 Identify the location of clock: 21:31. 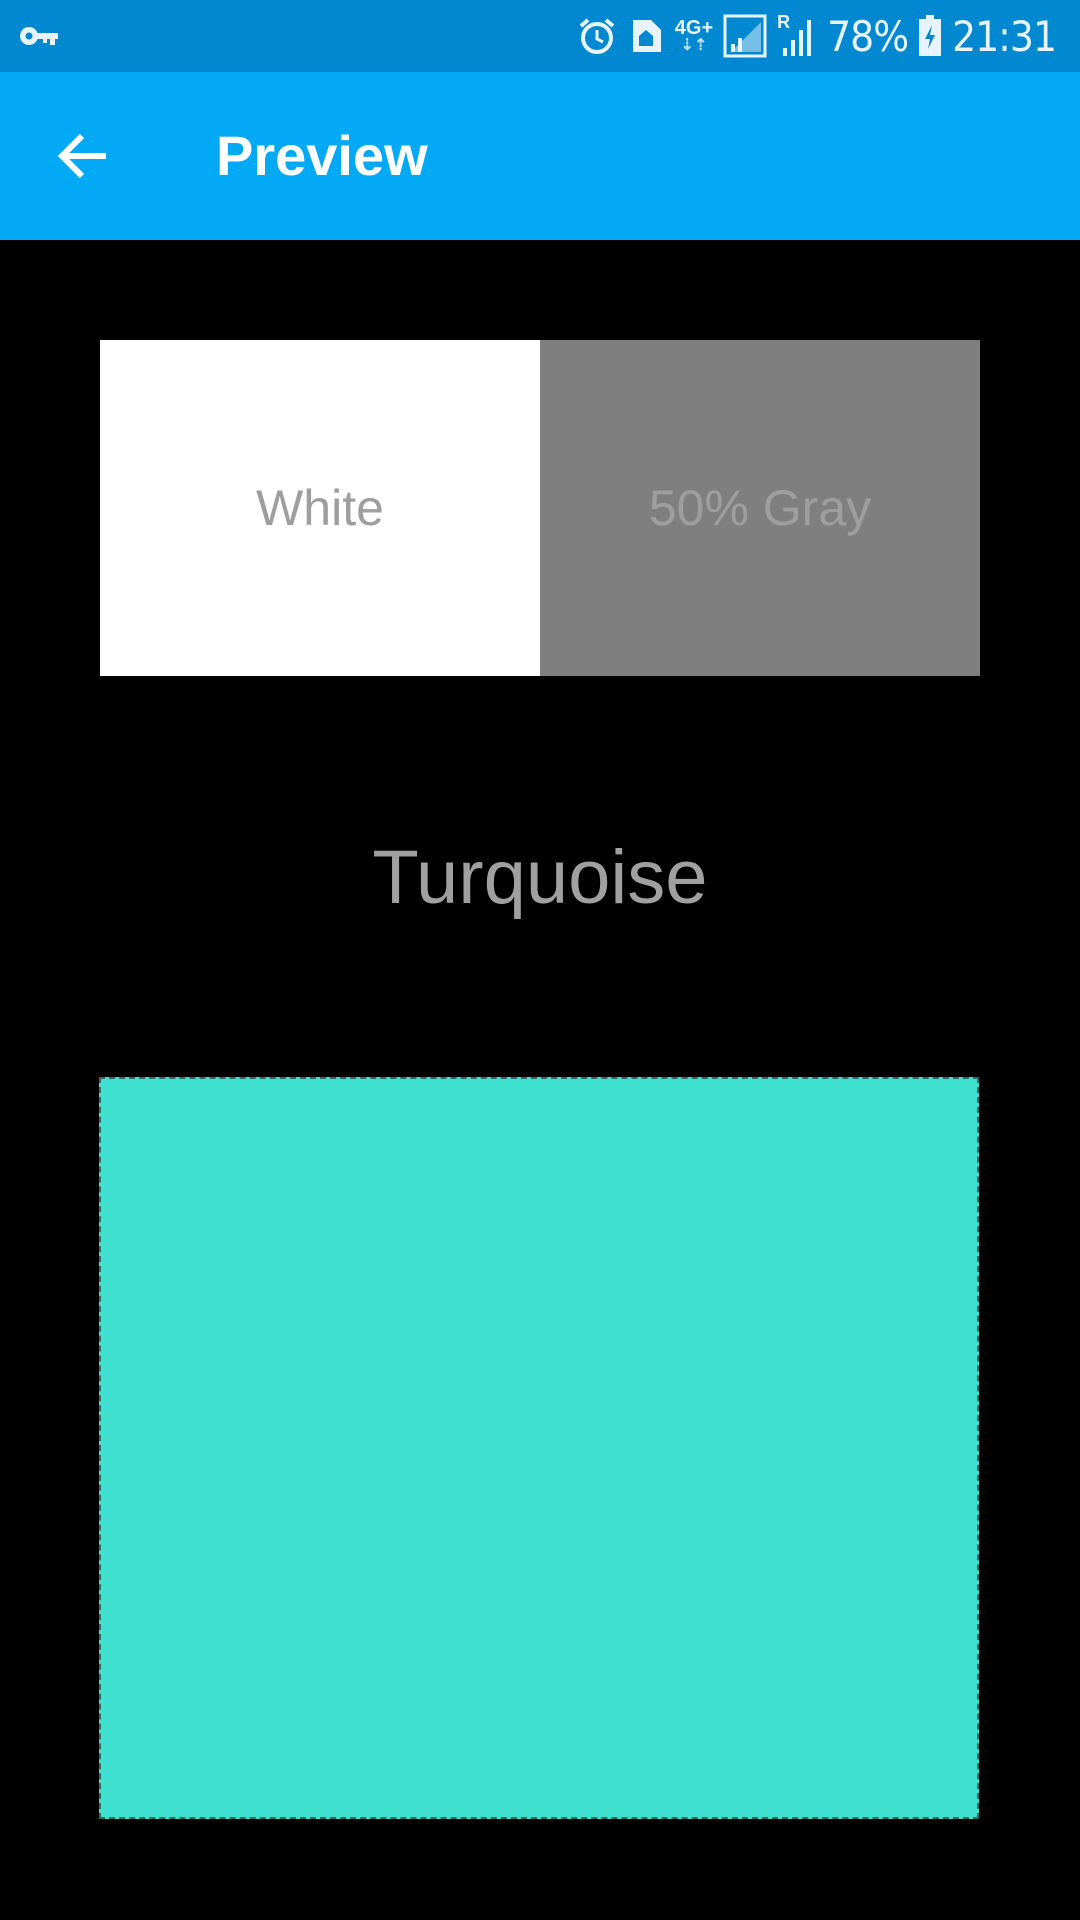
(1004, 36).